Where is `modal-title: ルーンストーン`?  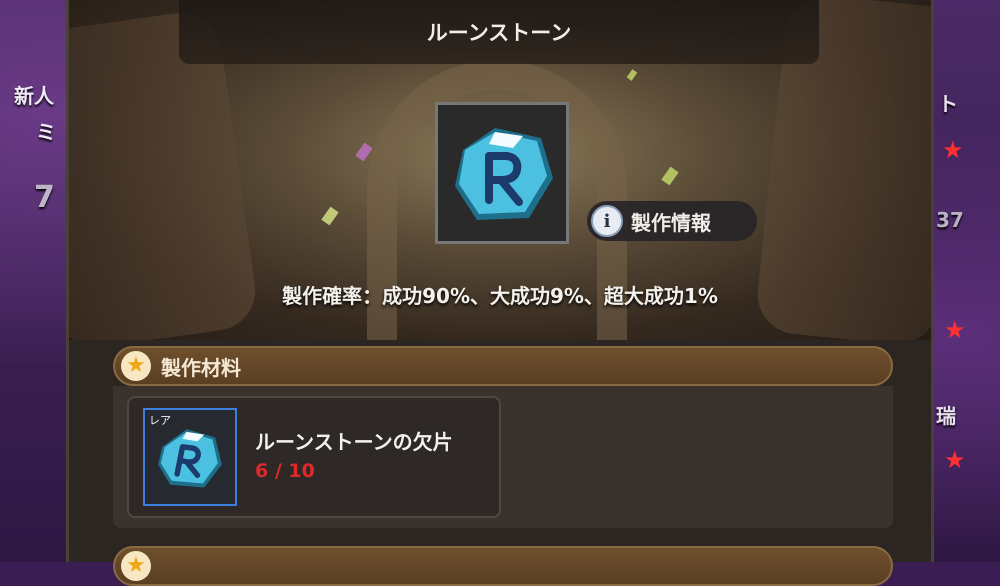
modal-title: ルーンストーン is located at coordinates (499, 33).